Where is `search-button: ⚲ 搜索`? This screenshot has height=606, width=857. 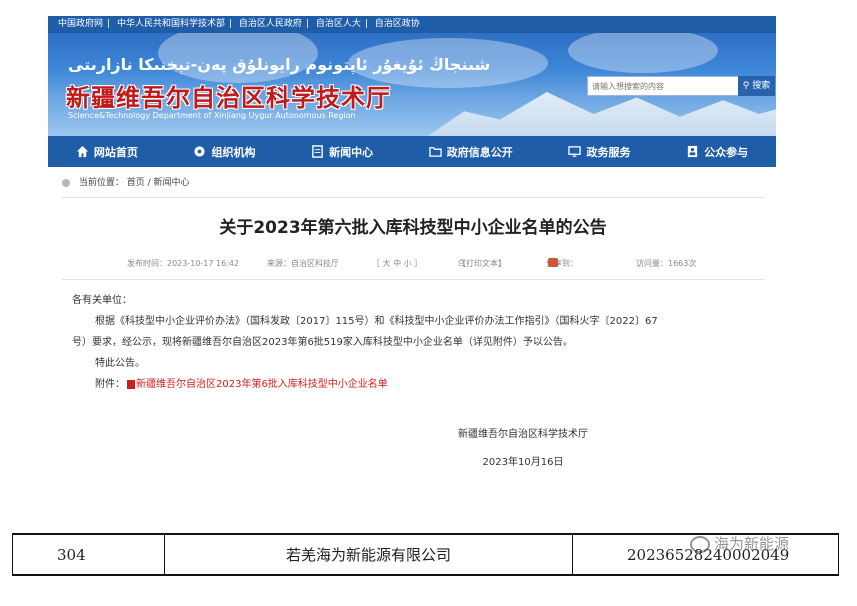
search-button: ⚲ 搜索 is located at coordinates (756, 86).